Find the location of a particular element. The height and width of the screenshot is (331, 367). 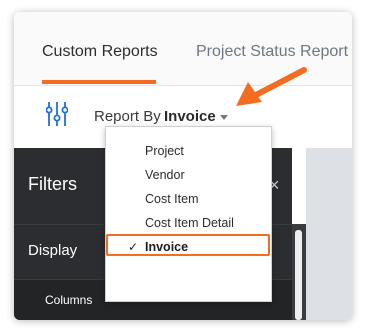

sliders-icon is located at coordinates (57, 114).